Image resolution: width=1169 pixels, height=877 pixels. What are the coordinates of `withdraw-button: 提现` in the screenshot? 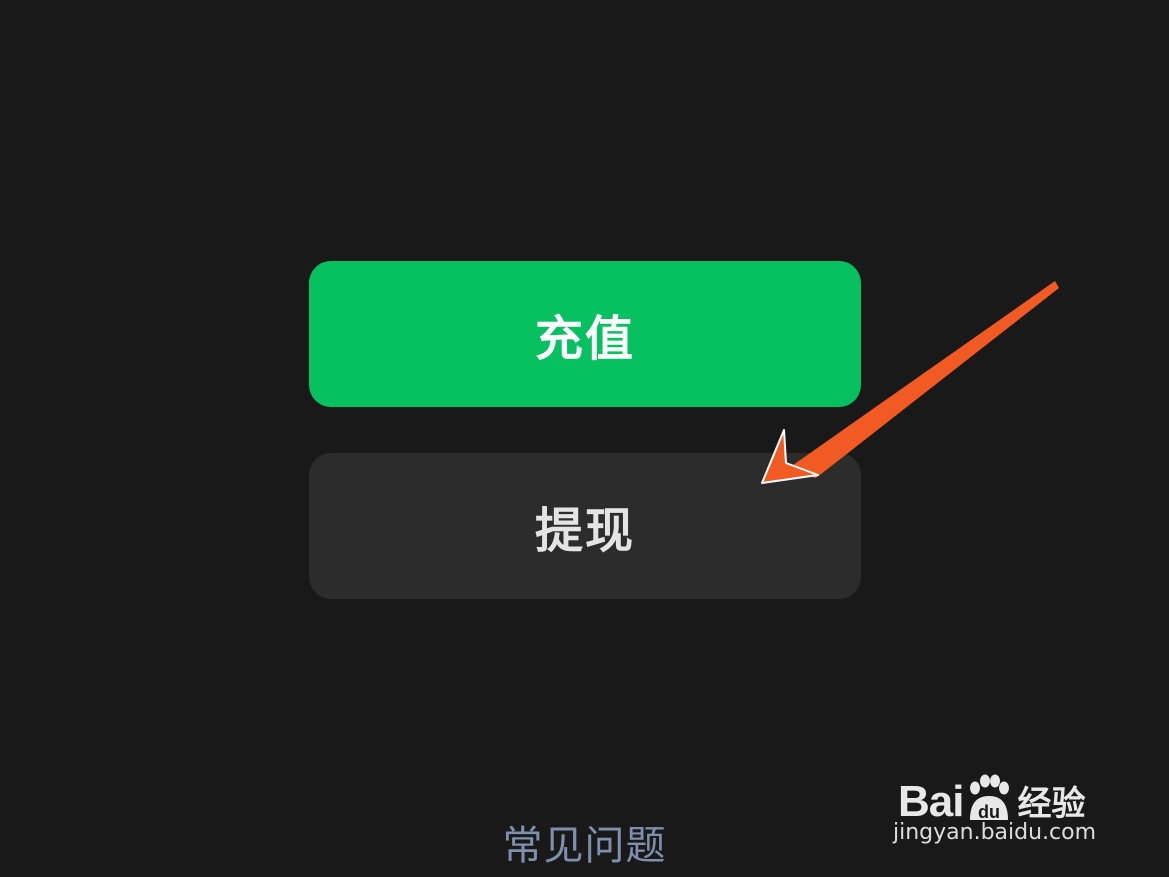 It's located at (585, 526).